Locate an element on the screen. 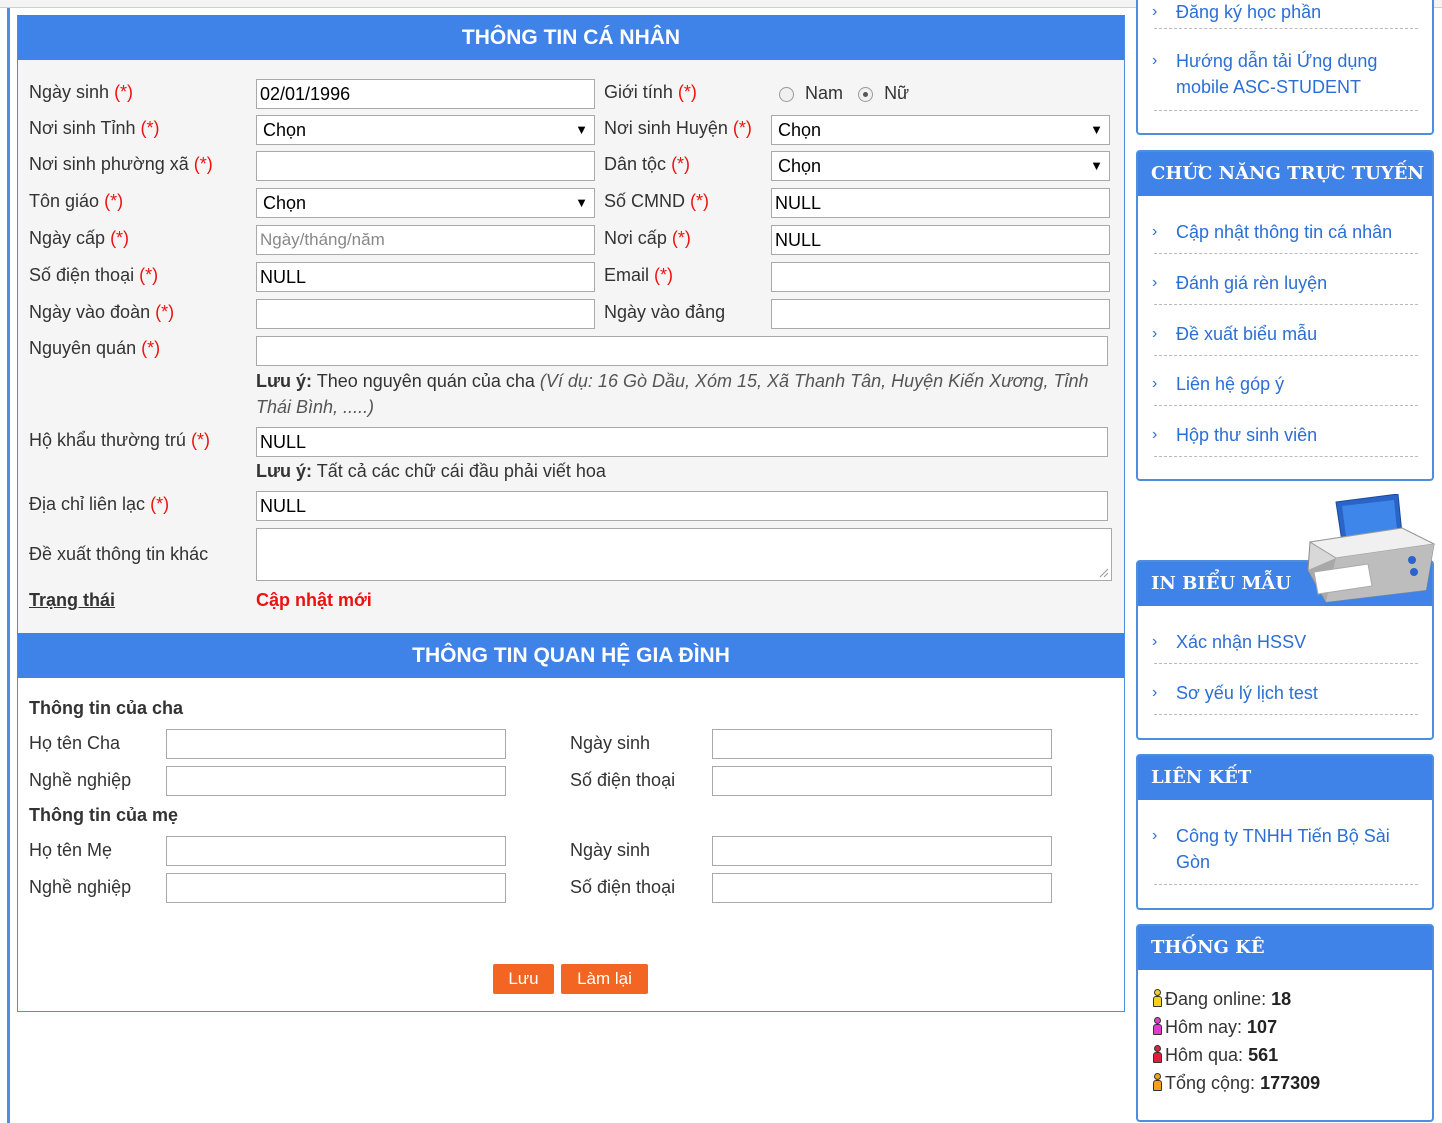 The image size is (1442, 1123). ethnicity-label: Dân tộc (*) is located at coordinates (647, 164).